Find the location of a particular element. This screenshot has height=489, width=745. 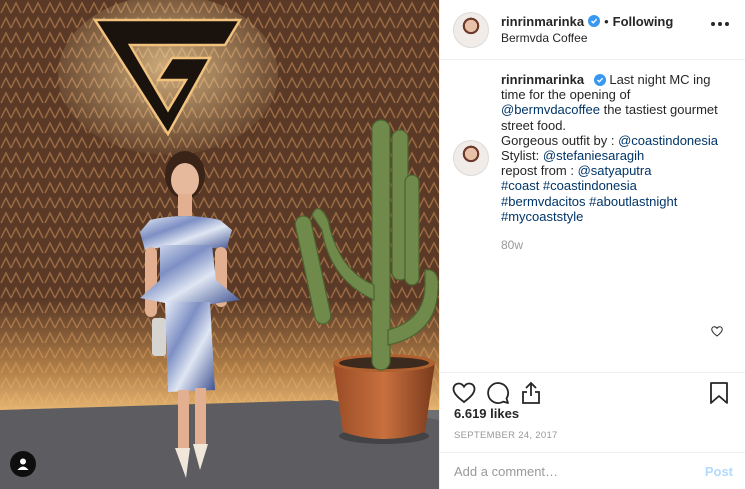

caption-text: Gorgeous outfit by : is located at coordinates (560, 140).